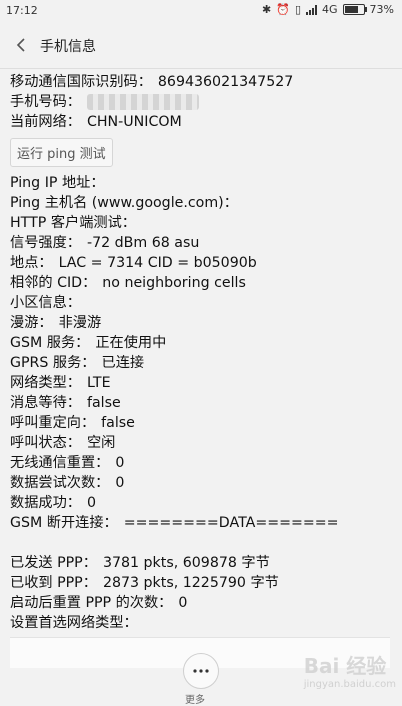  I want to click on ppp-row: 已收到 PPP： 2873 pkts, 1225790 字节, so click(201, 583).